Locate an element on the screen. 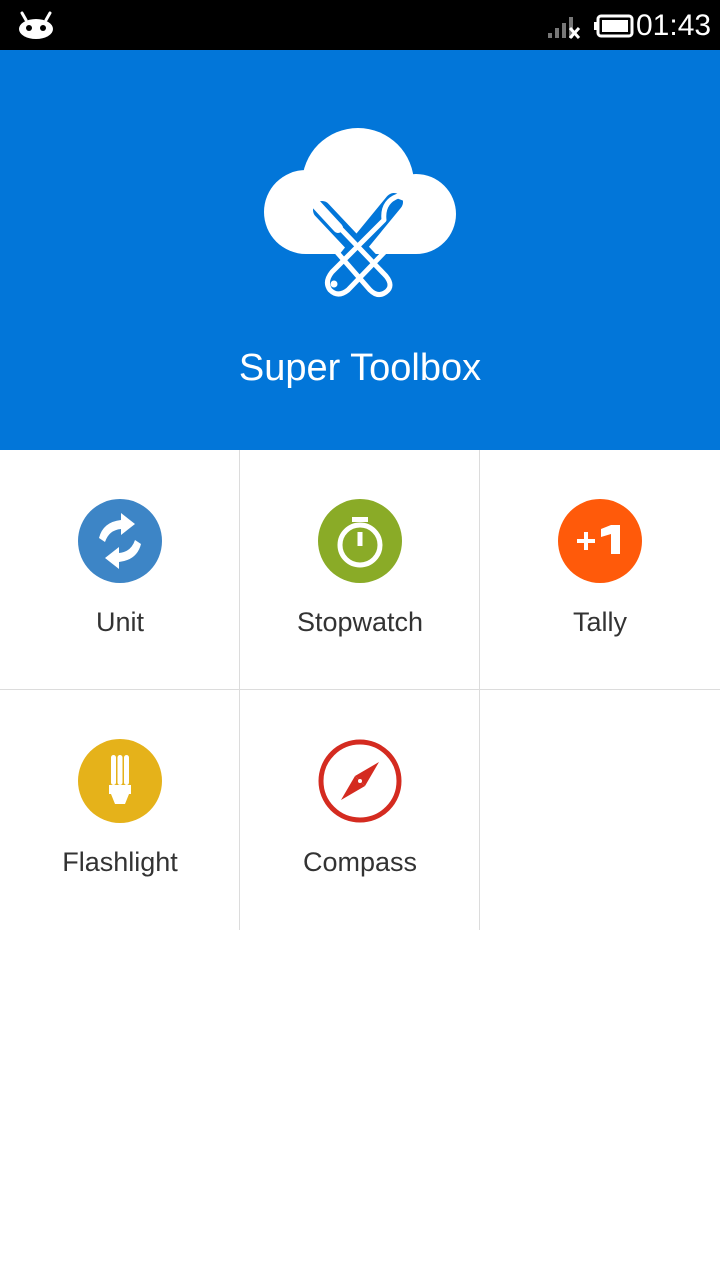 The height and width of the screenshot is (1280, 720). tool-label: Tally is located at coordinates (599, 622).